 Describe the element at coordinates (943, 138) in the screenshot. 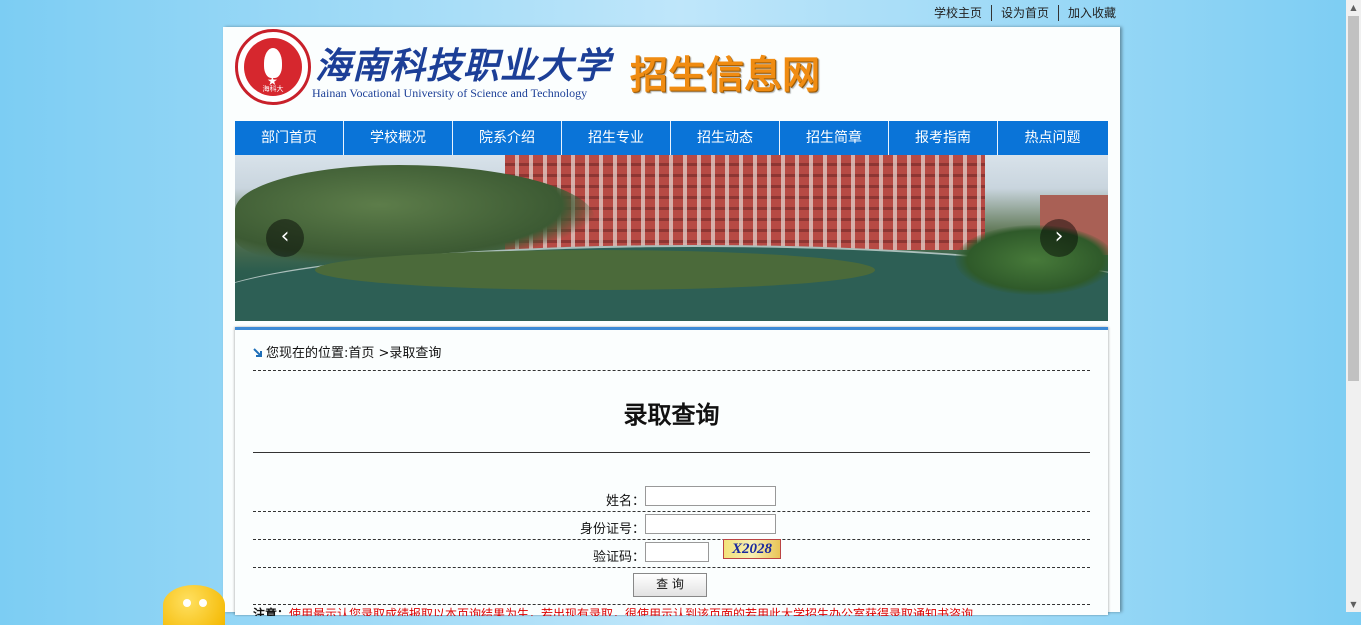

I see `nav-item-guide: 报考指南` at that location.